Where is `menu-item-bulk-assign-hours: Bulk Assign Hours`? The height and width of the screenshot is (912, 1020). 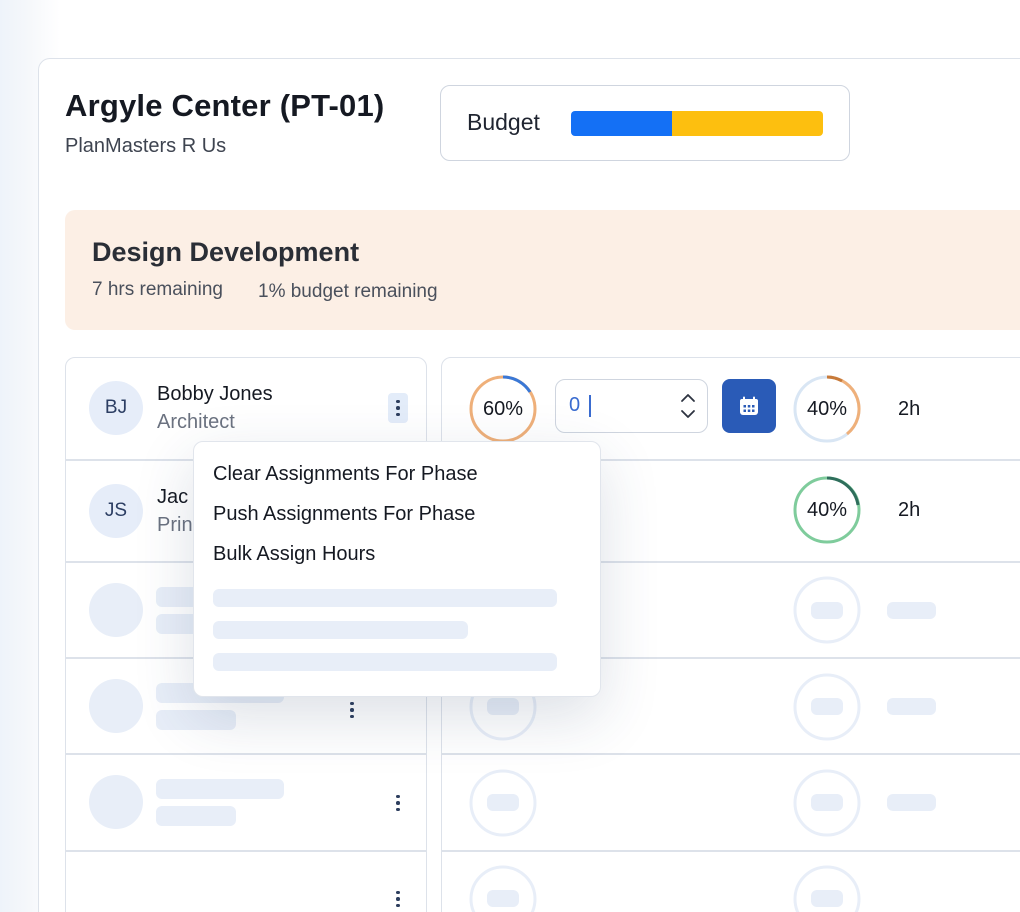
menu-item-bulk-assign-hours: Bulk Assign Hours is located at coordinates (294, 554).